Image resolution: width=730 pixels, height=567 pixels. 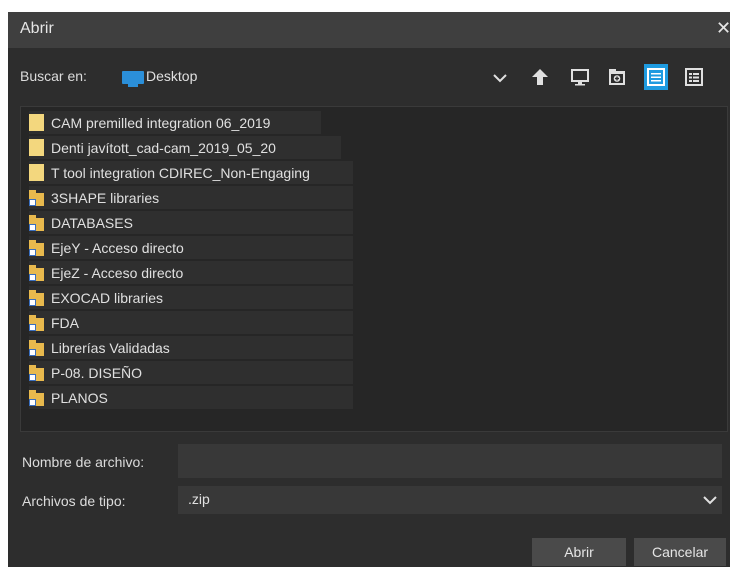 What do you see at coordinates (161, 122) in the screenshot?
I see `list-item-label: CAM premilled integration 06_2019` at bounding box center [161, 122].